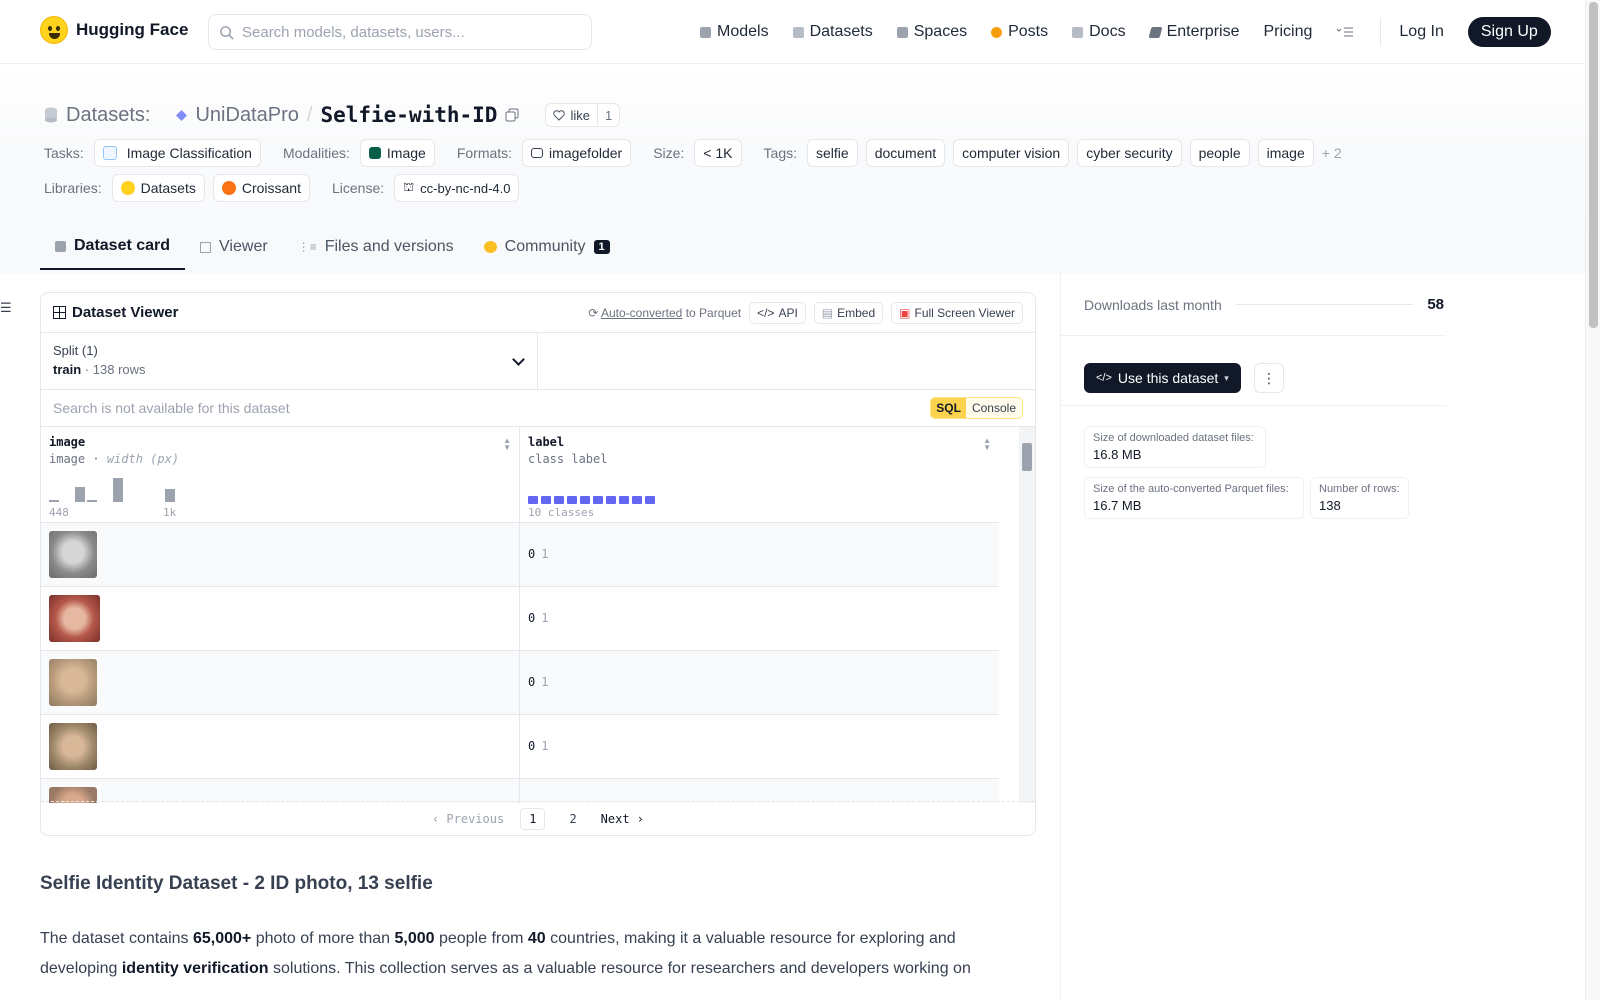 Image resolution: width=1600 pixels, height=1000 pixels. I want to click on nav-posts: Posts, so click(1019, 32).